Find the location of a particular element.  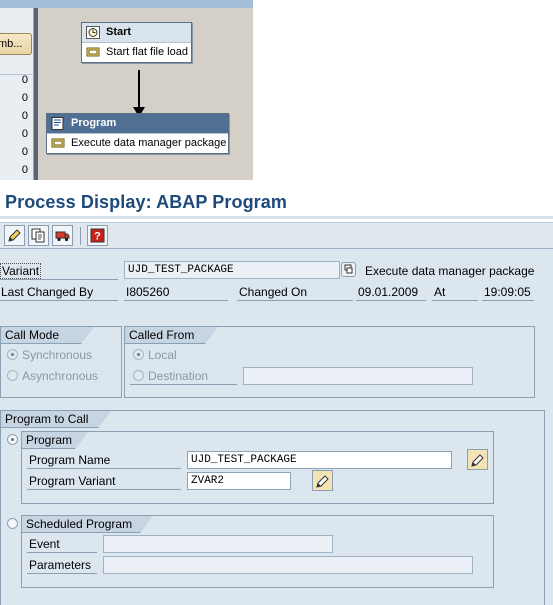

edit-button is located at coordinates (14, 235).